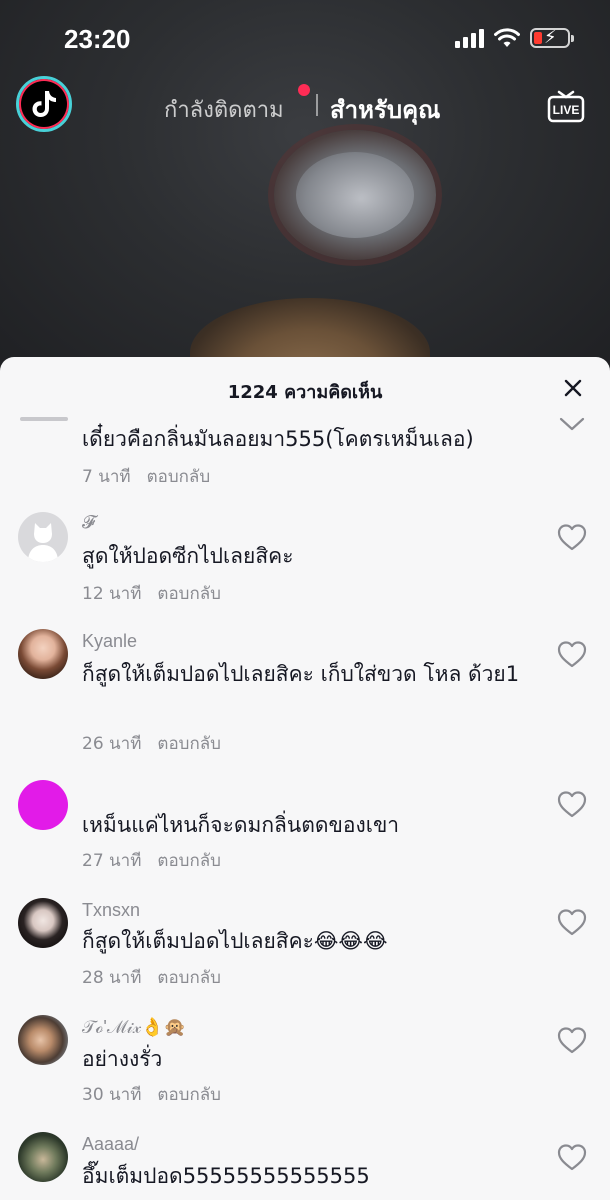 This screenshot has height=1200, width=610. What do you see at coordinates (111, 910) in the screenshot?
I see `comment-username: Txnsxn` at bounding box center [111, 910].